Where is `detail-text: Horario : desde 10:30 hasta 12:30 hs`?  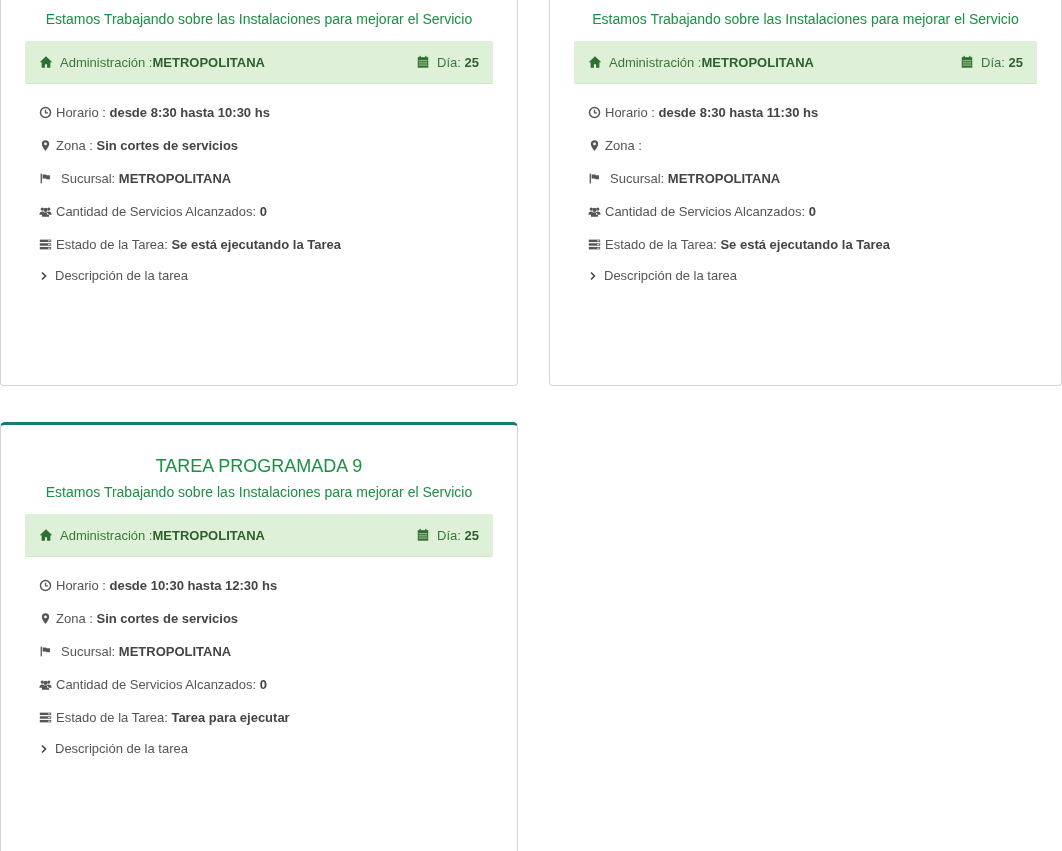
detail-text: Horario : desde 10:30 hasta 12:30 hs is located at coordinates (167, 585).